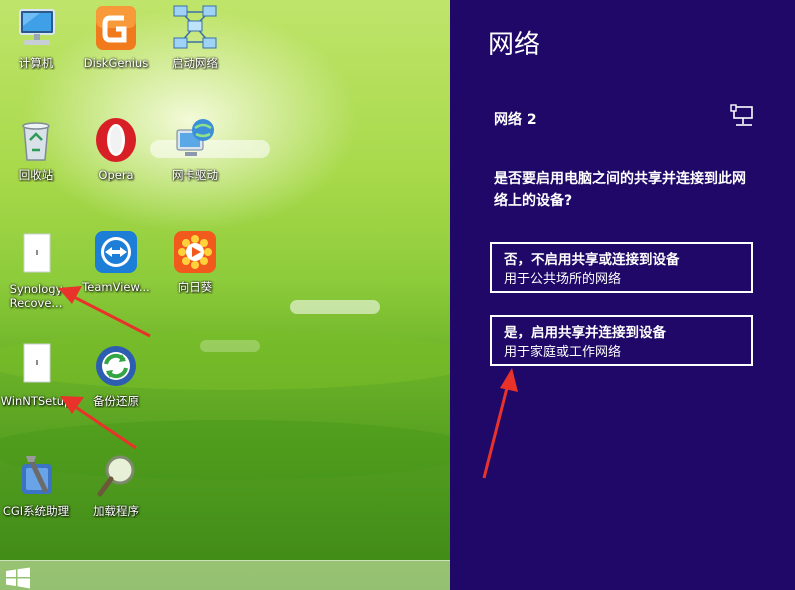  I want to click on desktop-icon-label: Opera, so click(116, 175).